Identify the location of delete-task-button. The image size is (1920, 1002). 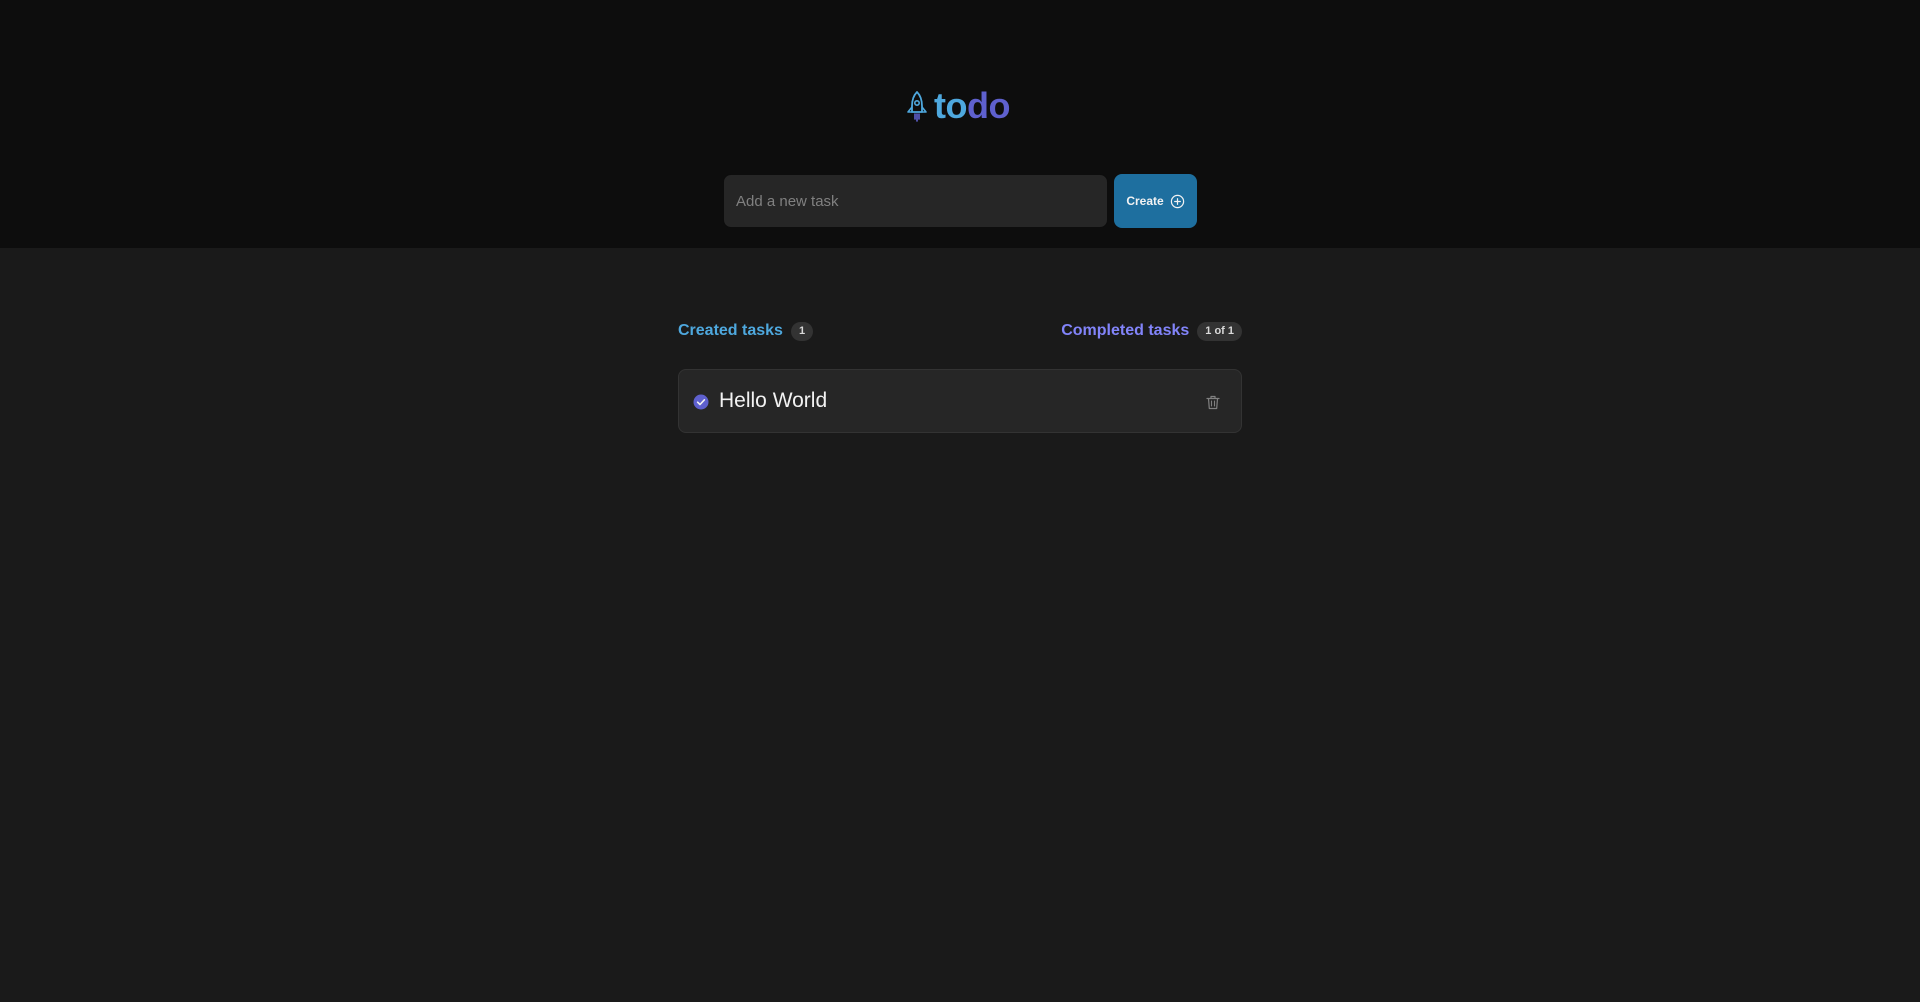
(1213, 402).